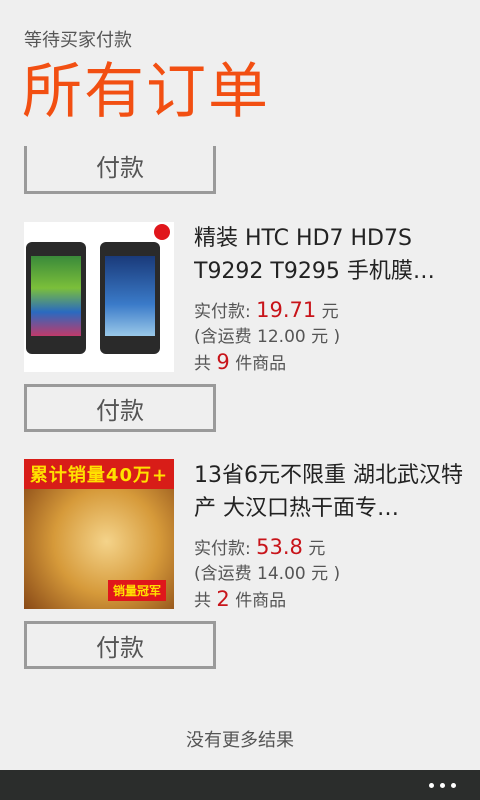 The height and width of the screenshot is (800, 480). What do you see at coordinates (223, 599) in the screenshot?
I see `item-count: 2` at bounding box center [223, 599].